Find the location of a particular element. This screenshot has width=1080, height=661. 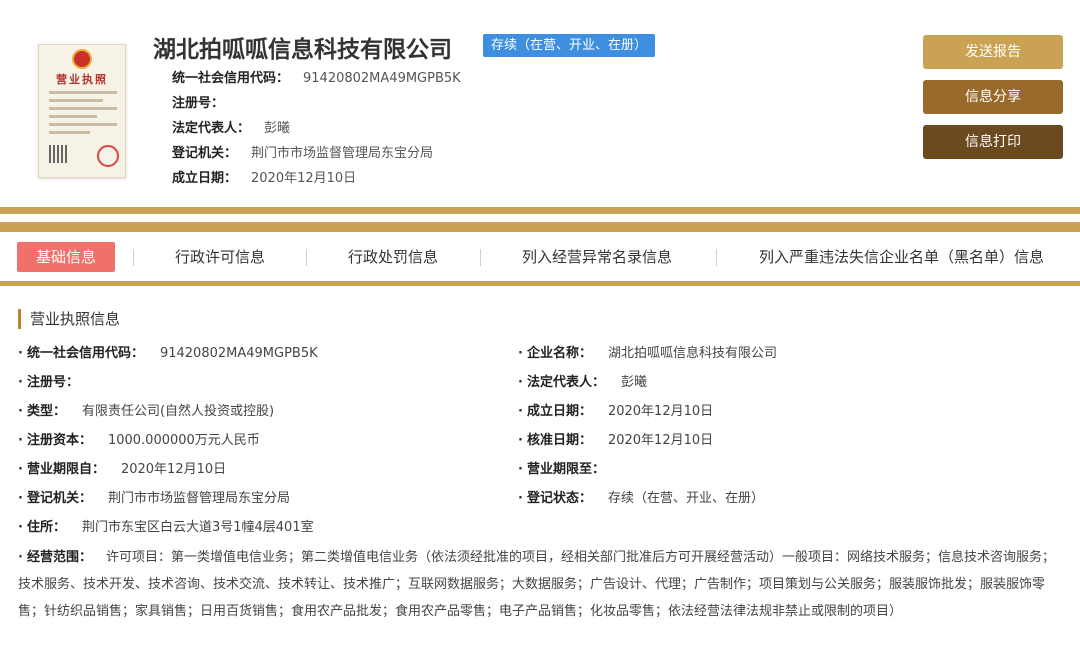

field-value: 荆门市东宝区白云大道3号1幢4层401室 is located at coordinates (197, 527).